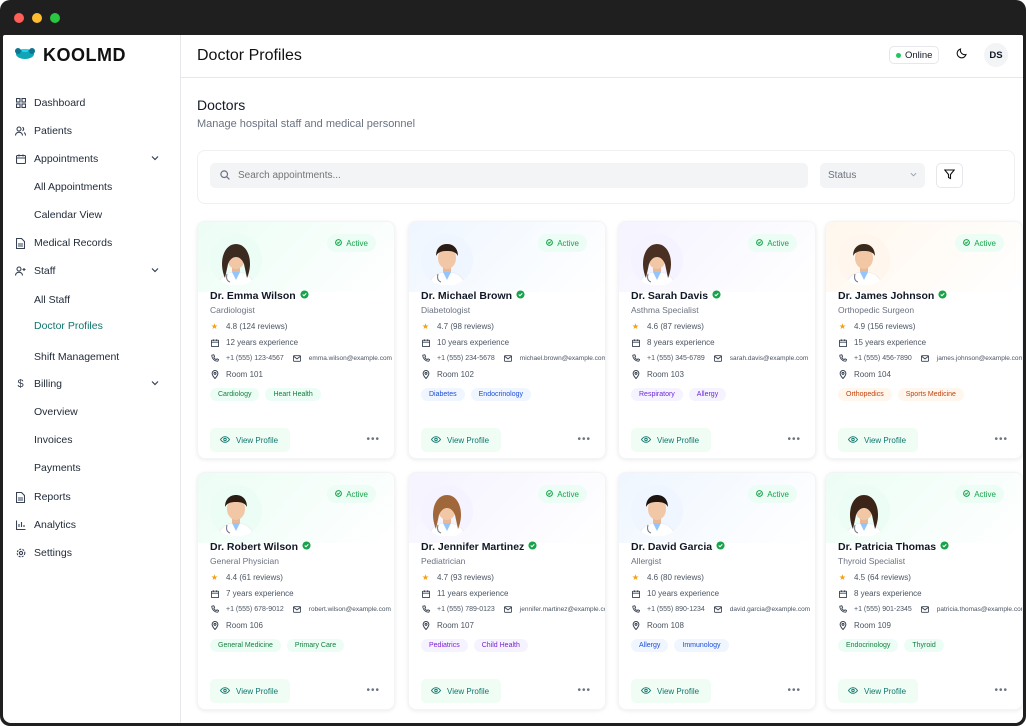  What do you see at coordinates (255, 609) in the screenshot?
I see `phone-text: +1 (555) 678-9012` at bounding box center [255, 609].